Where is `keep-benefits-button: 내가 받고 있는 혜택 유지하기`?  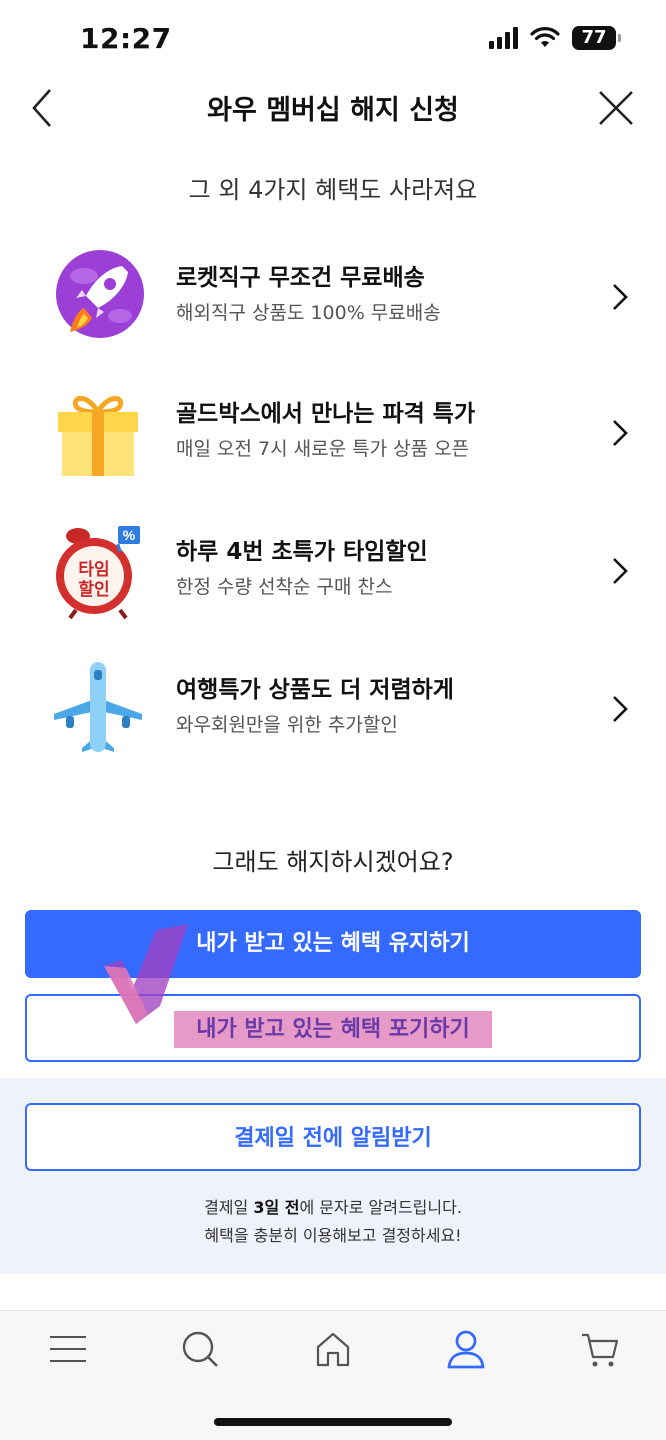 keep-benefits-button: 내가 받고 있는 혜택 유지하기 is located at coordinates (333, 944).